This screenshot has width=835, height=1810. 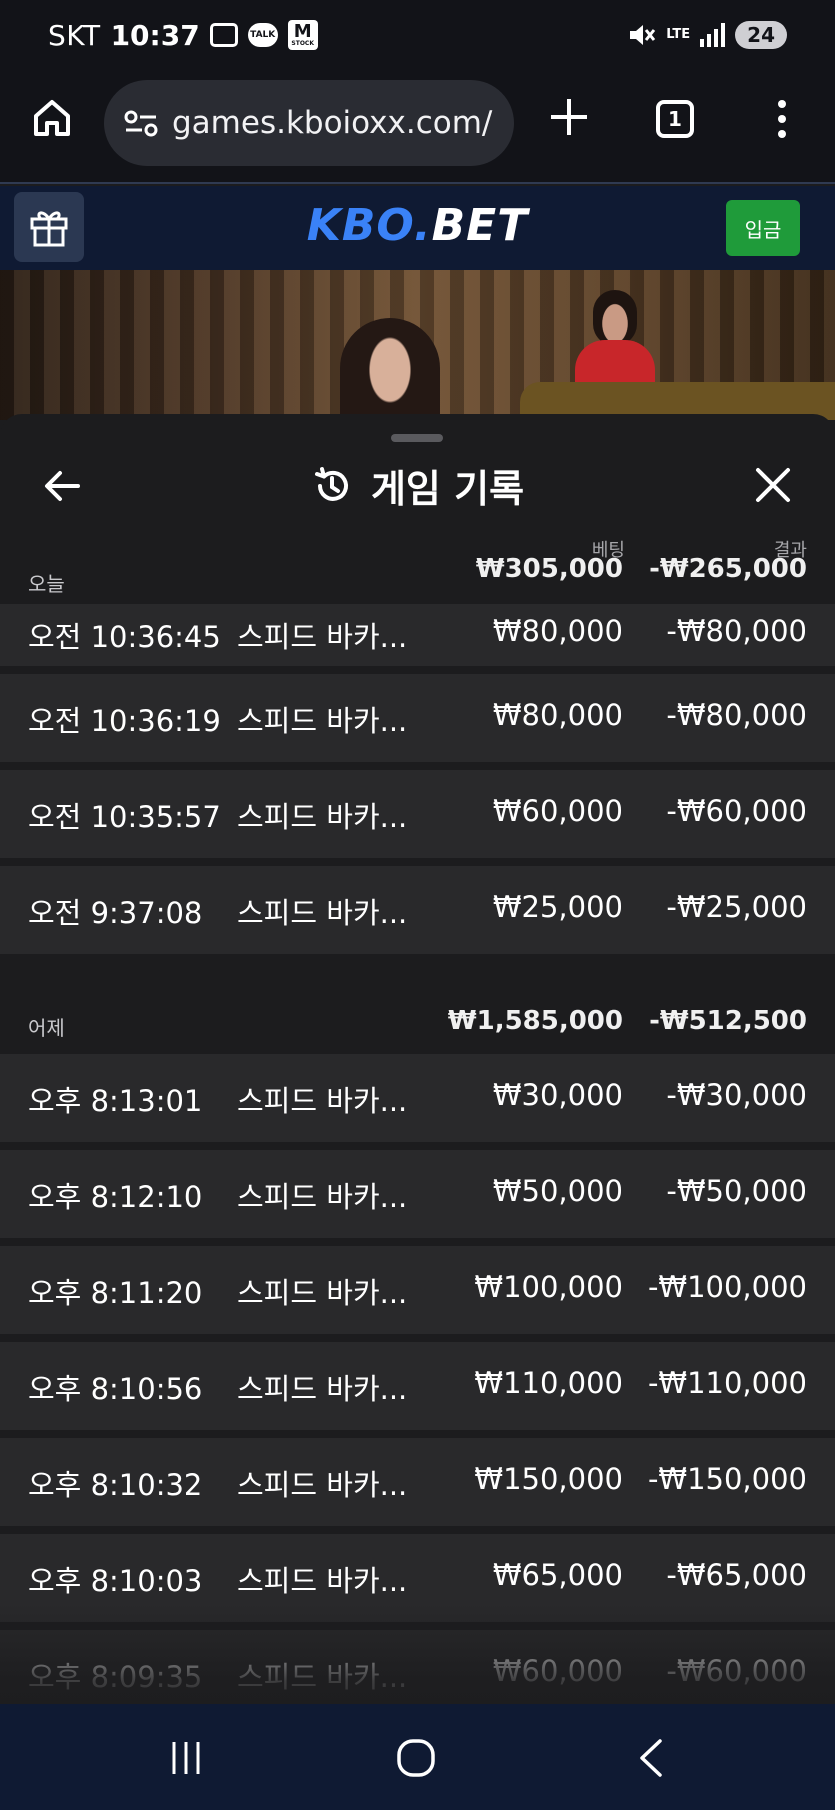 I want to click on address-bar: games.kboioxx.com/, so click(x=309, y=123).